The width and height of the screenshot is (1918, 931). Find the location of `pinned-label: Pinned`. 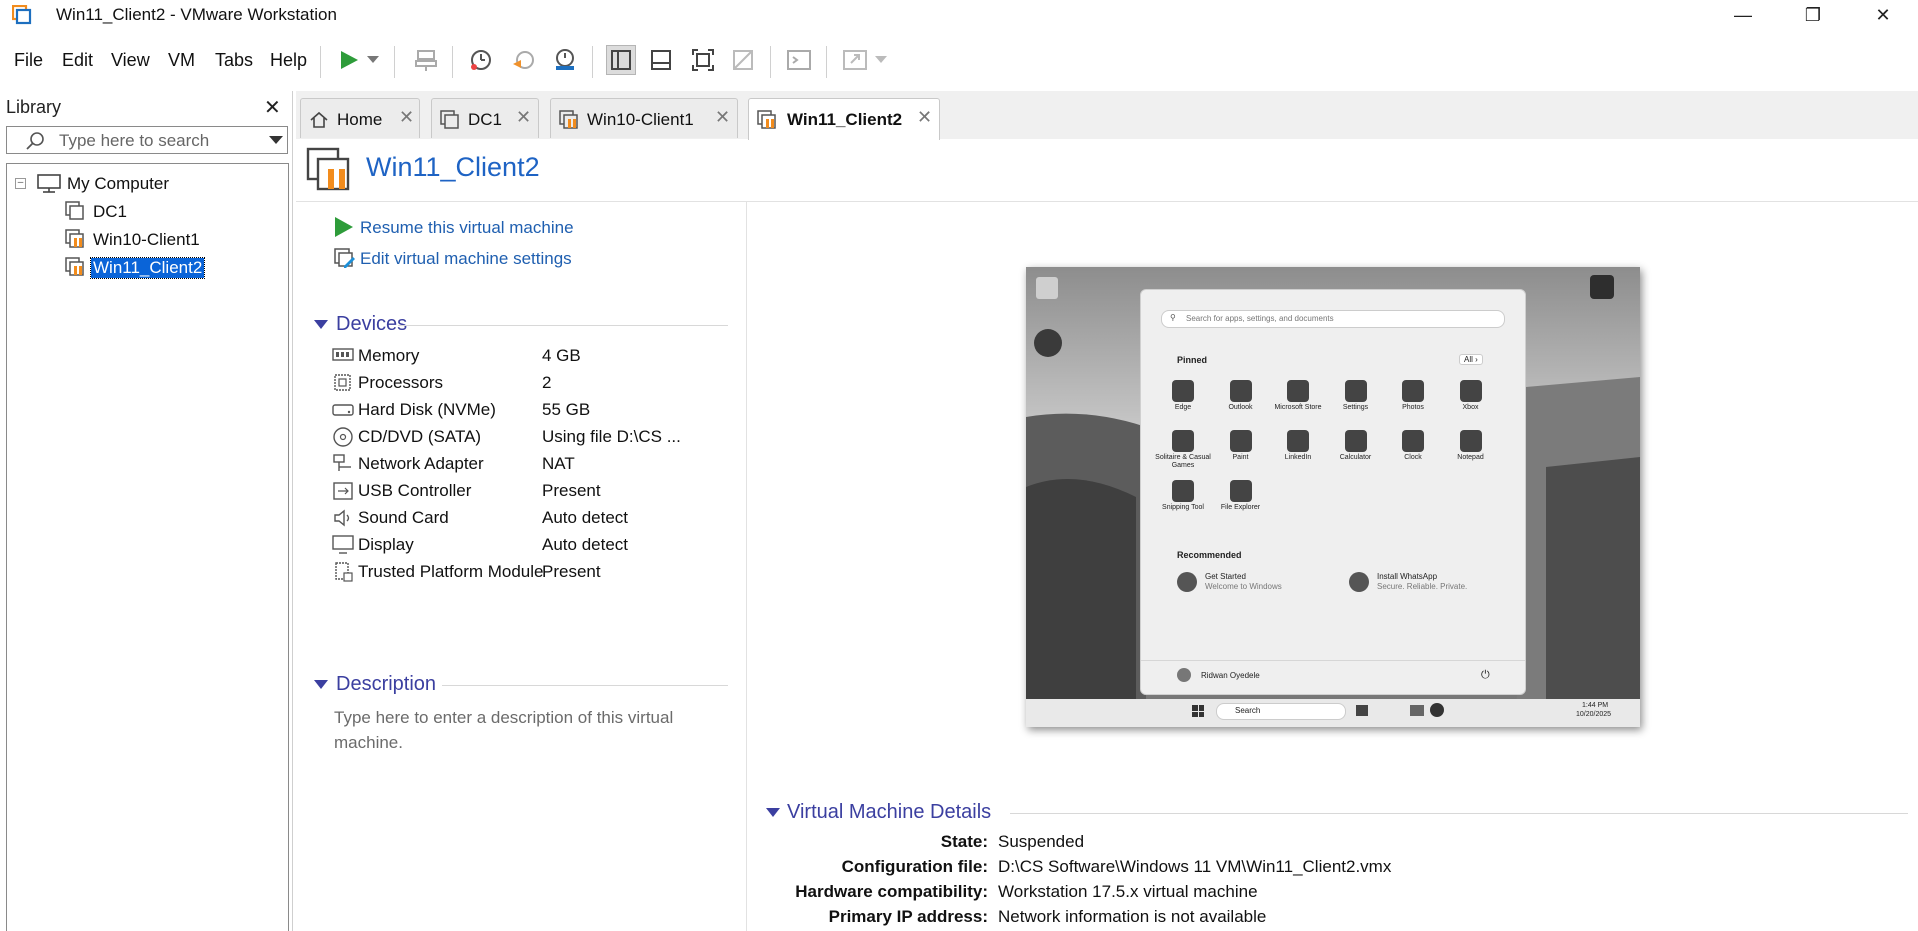

pinned-label: Pinned is located at coordinates (1192, 360).